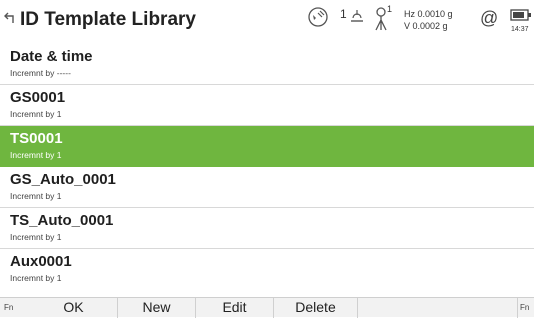  Describe the element at coordinates (520, 15) in the screenshot. I see `battery-icon` at that location.